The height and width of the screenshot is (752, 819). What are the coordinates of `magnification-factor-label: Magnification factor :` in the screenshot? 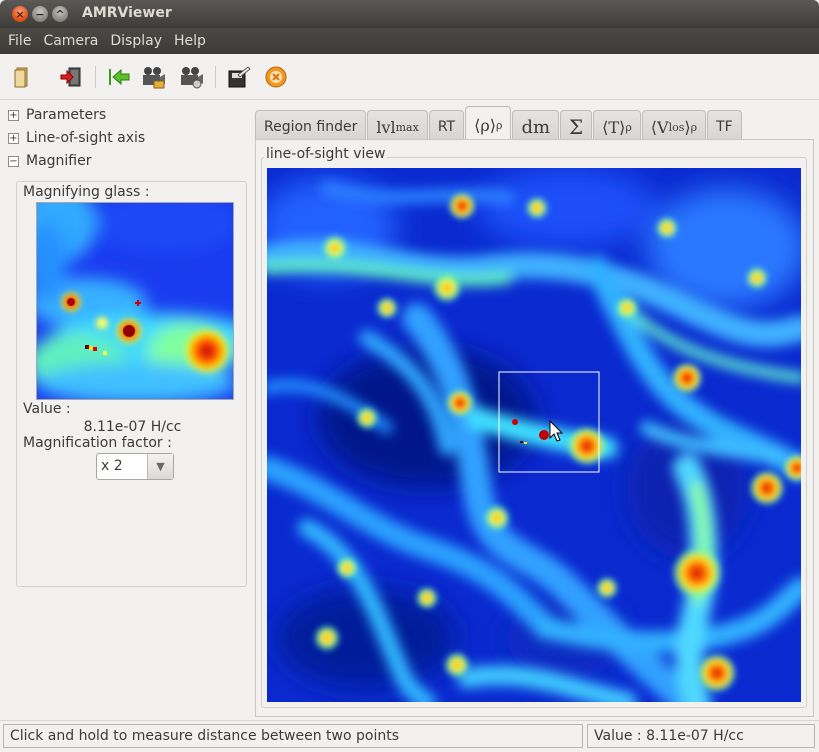 It's located at (97, 443).